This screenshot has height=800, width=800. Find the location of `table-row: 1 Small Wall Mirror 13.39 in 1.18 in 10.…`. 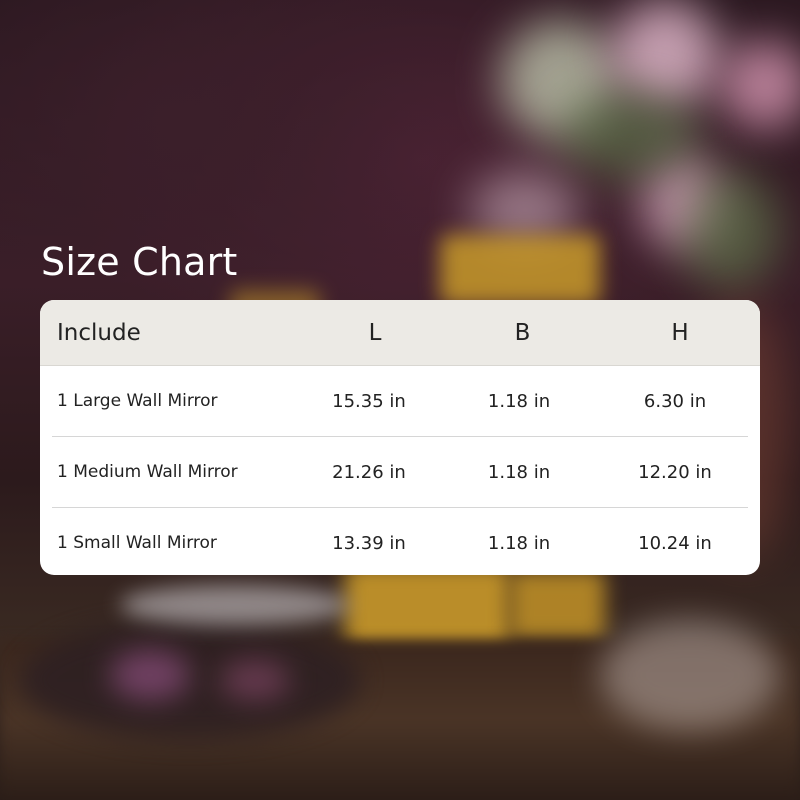

table-row: 1 Small Wall Mirror 13.39 in 1.18 in 10.… is located at coordinates (400, 541).